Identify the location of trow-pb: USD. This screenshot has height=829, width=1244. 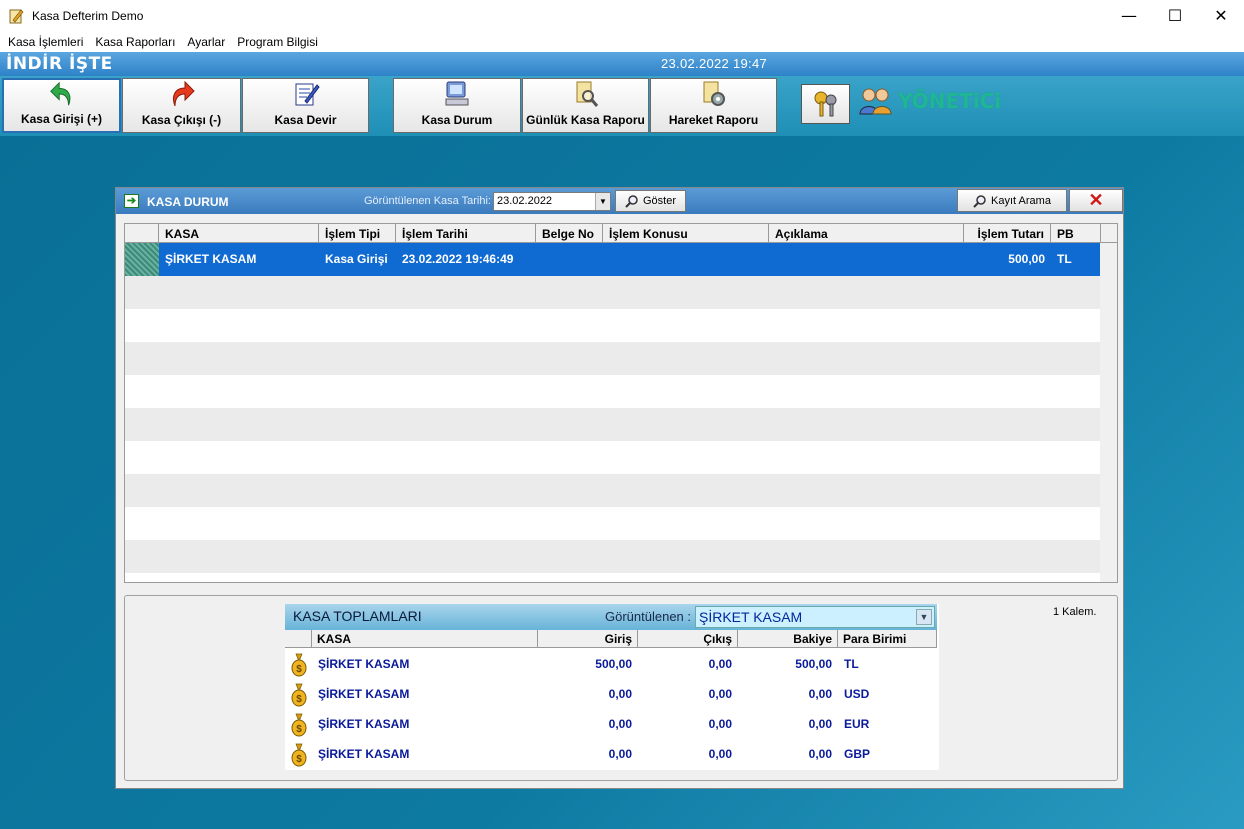
(857, 694).